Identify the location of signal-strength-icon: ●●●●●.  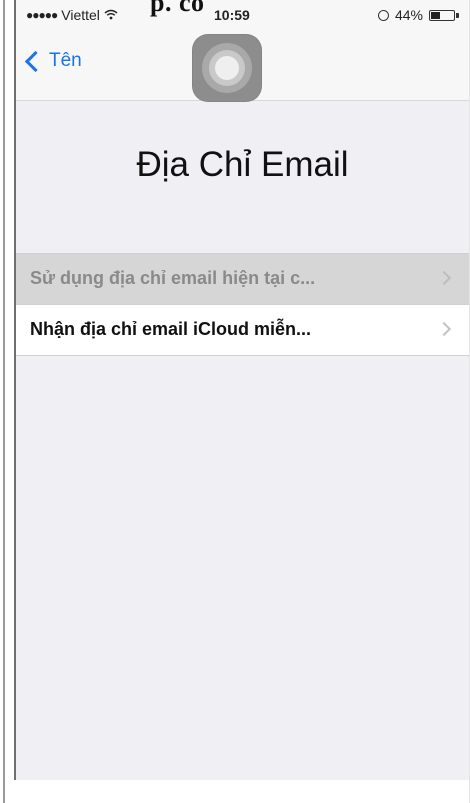
(42, 15).